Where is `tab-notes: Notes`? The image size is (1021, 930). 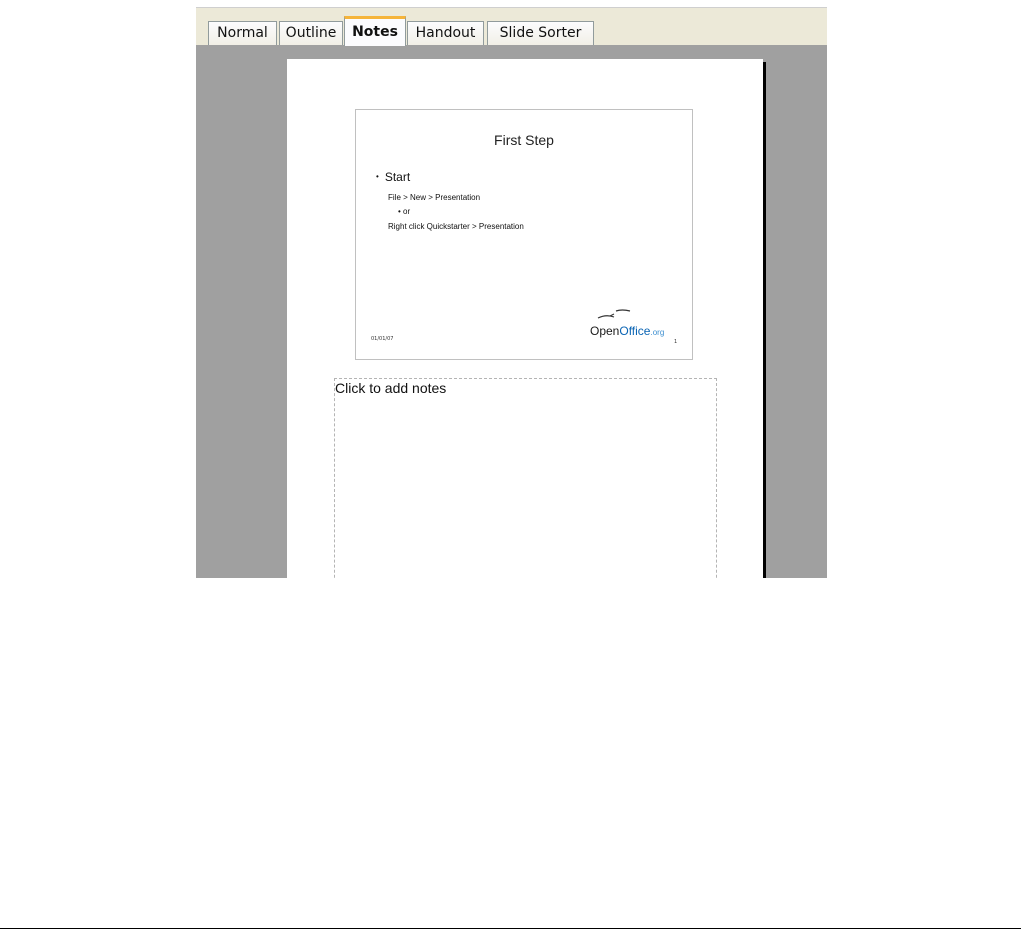
tab-notes: Notes is located at coordinates (375, 31).